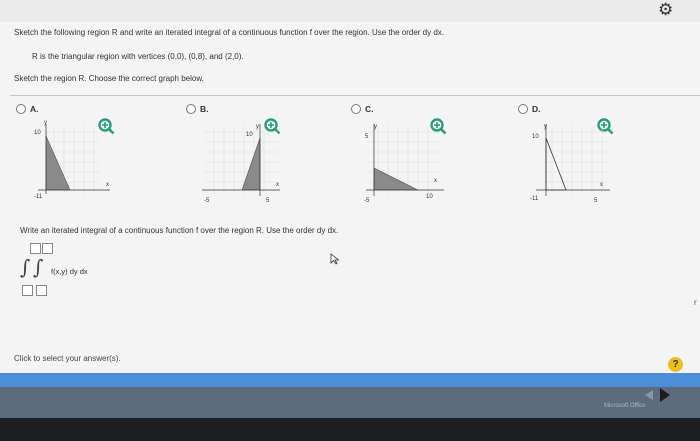 Image resolution: width=700 pixels, height=441 pixels. Describe the element at coordinates (362, 109) in the screenshot. I see `option-c: C.` at that location.